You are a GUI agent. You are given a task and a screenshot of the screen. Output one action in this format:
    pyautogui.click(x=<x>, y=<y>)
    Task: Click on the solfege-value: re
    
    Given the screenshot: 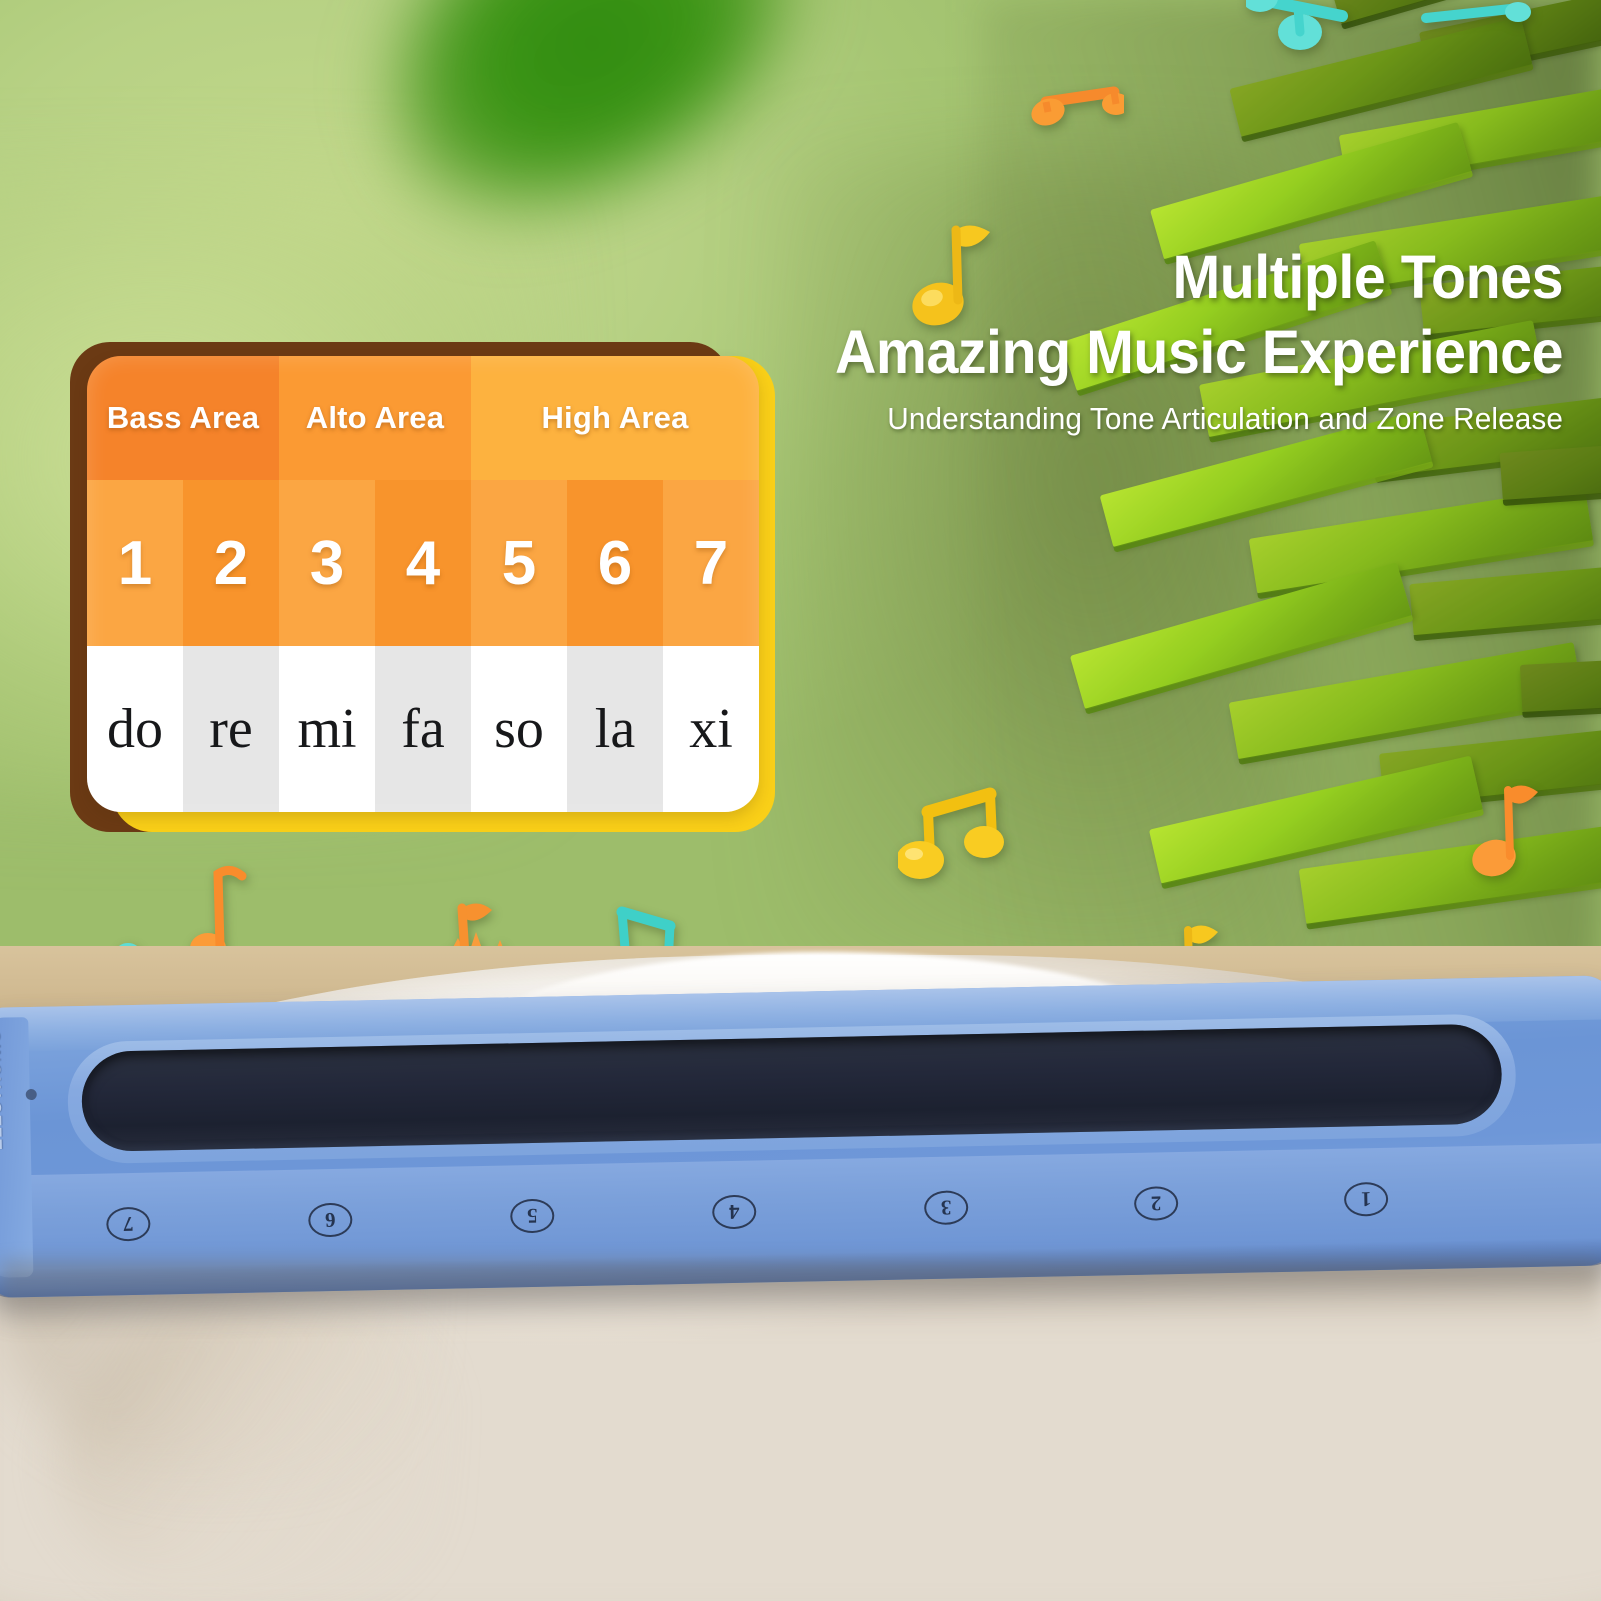 What is the action you would take?
    pyautogui.click(x=231, y=729)
    